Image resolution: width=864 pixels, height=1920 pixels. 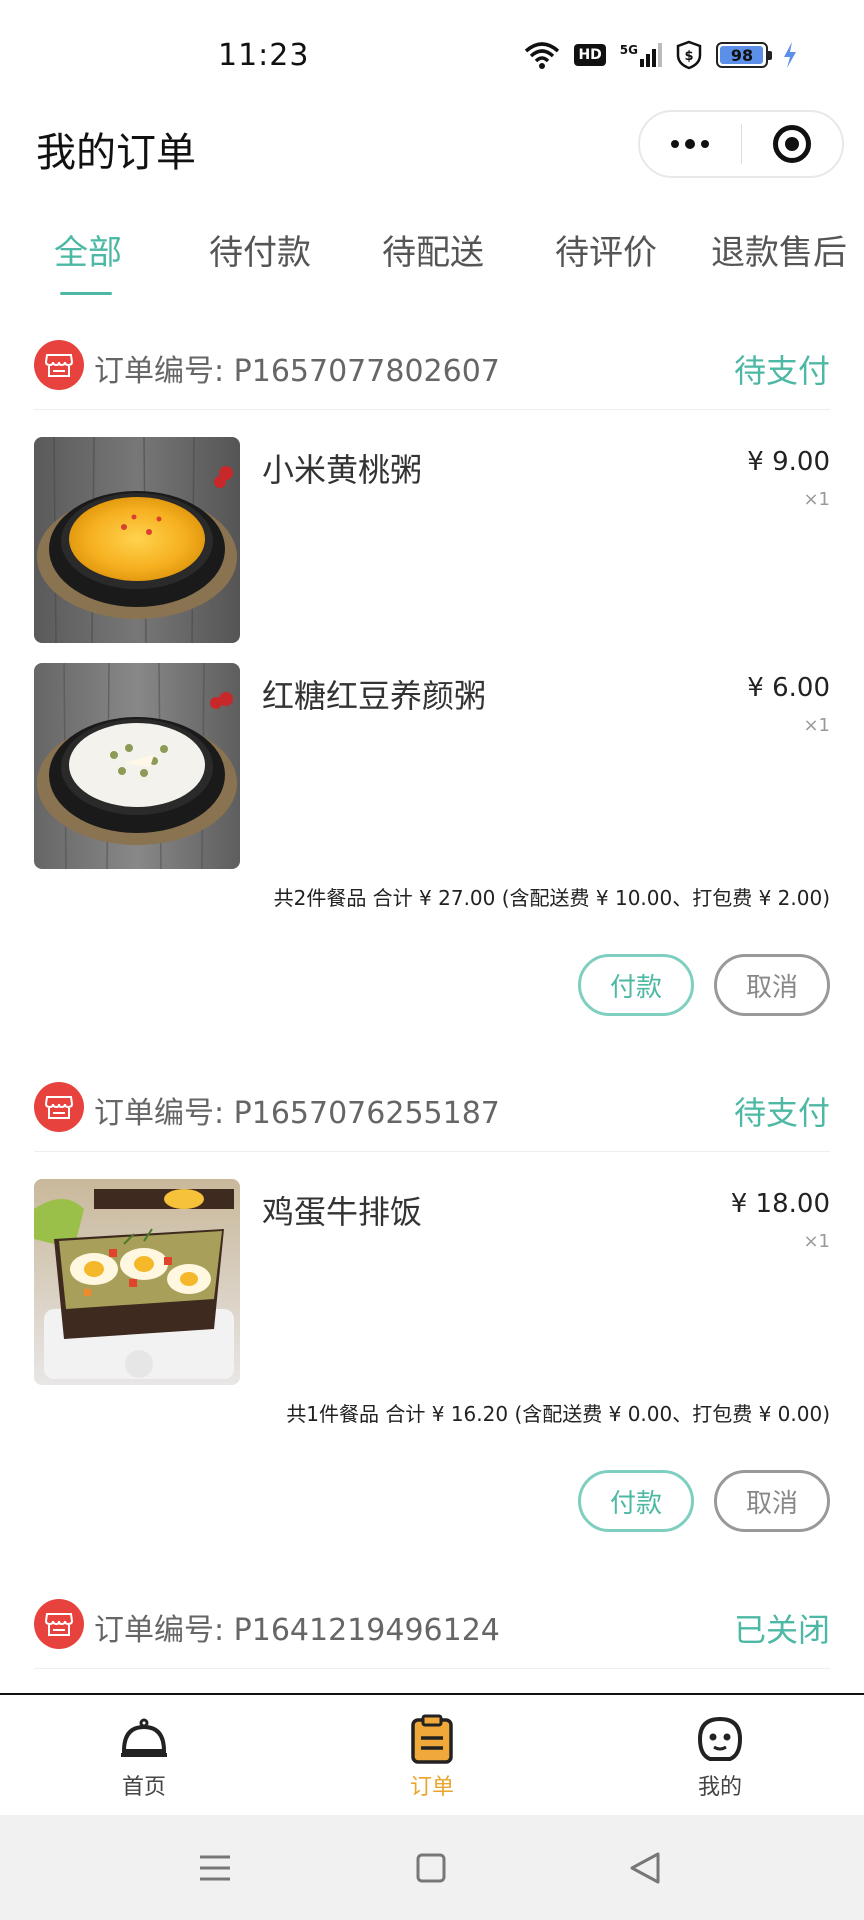 I want to click on tab-pending-review: 待评价, so click(x=606, y=249).